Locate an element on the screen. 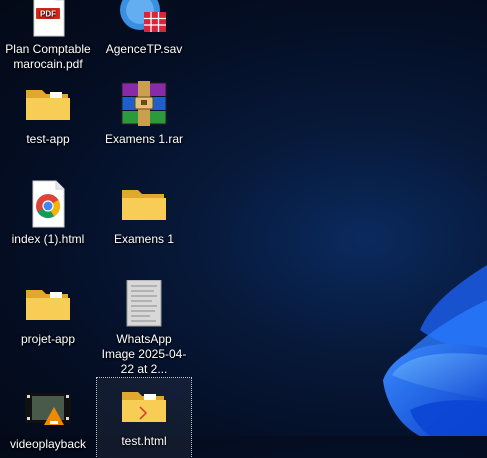 The height and width of the screenshot is (458, 487). desktop-icon-index-html: index (1).html is located at coordinates (48, 213).